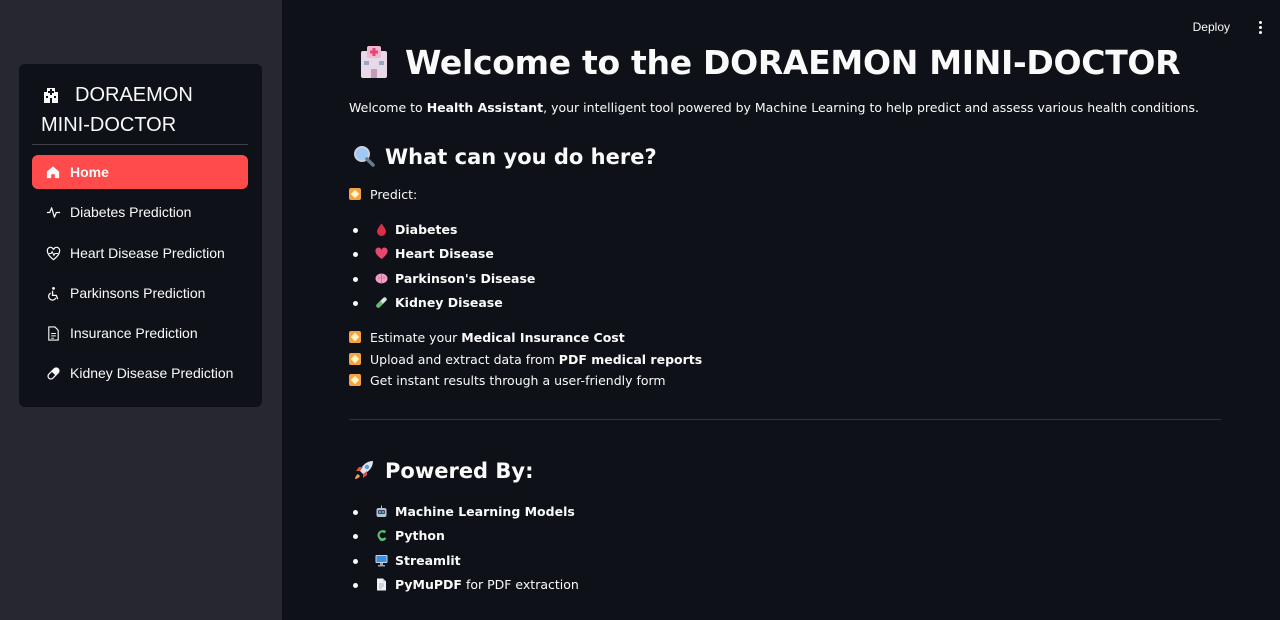 This screenshot has height=620, width=1280. What do you see at coordinates (53, 212) in the screenshot?
I see `activity-icon` at bounding box center [53, 212].